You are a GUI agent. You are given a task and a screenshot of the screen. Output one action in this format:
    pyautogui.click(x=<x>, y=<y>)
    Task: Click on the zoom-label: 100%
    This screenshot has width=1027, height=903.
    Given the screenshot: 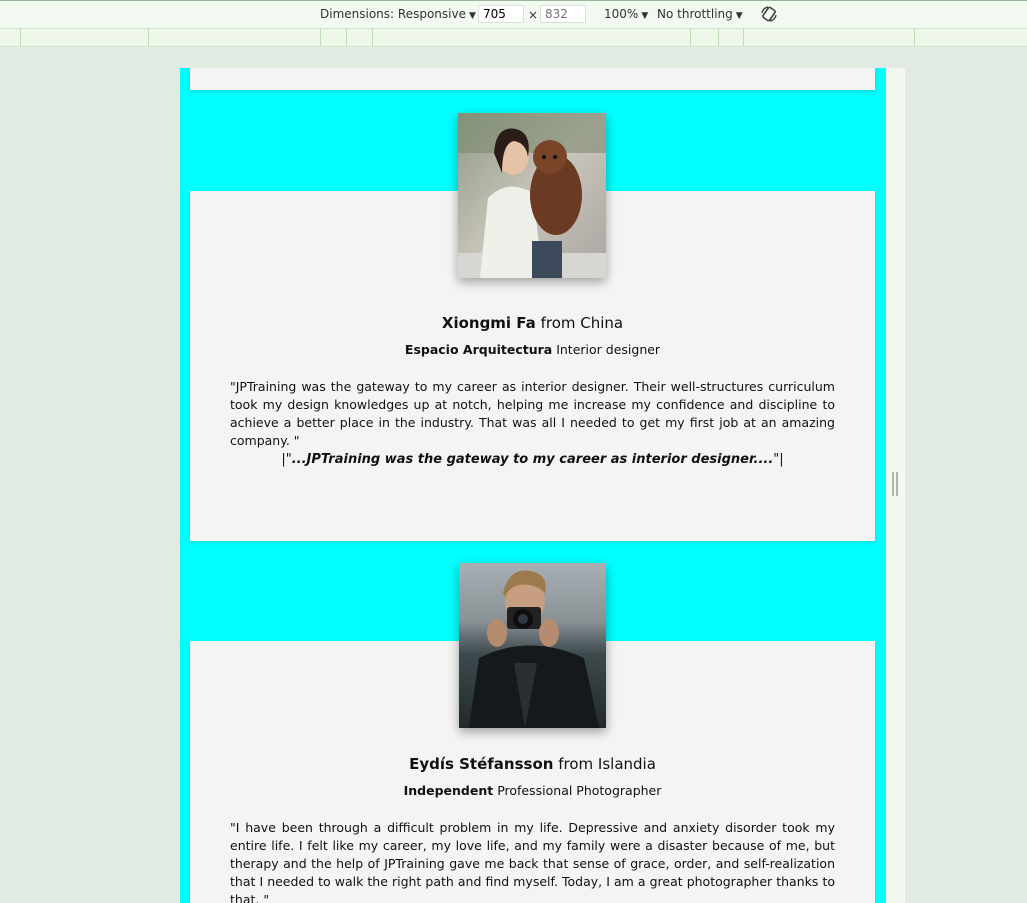 What is the action you would take?
    pyautogui.click(x=621, y=14)
    